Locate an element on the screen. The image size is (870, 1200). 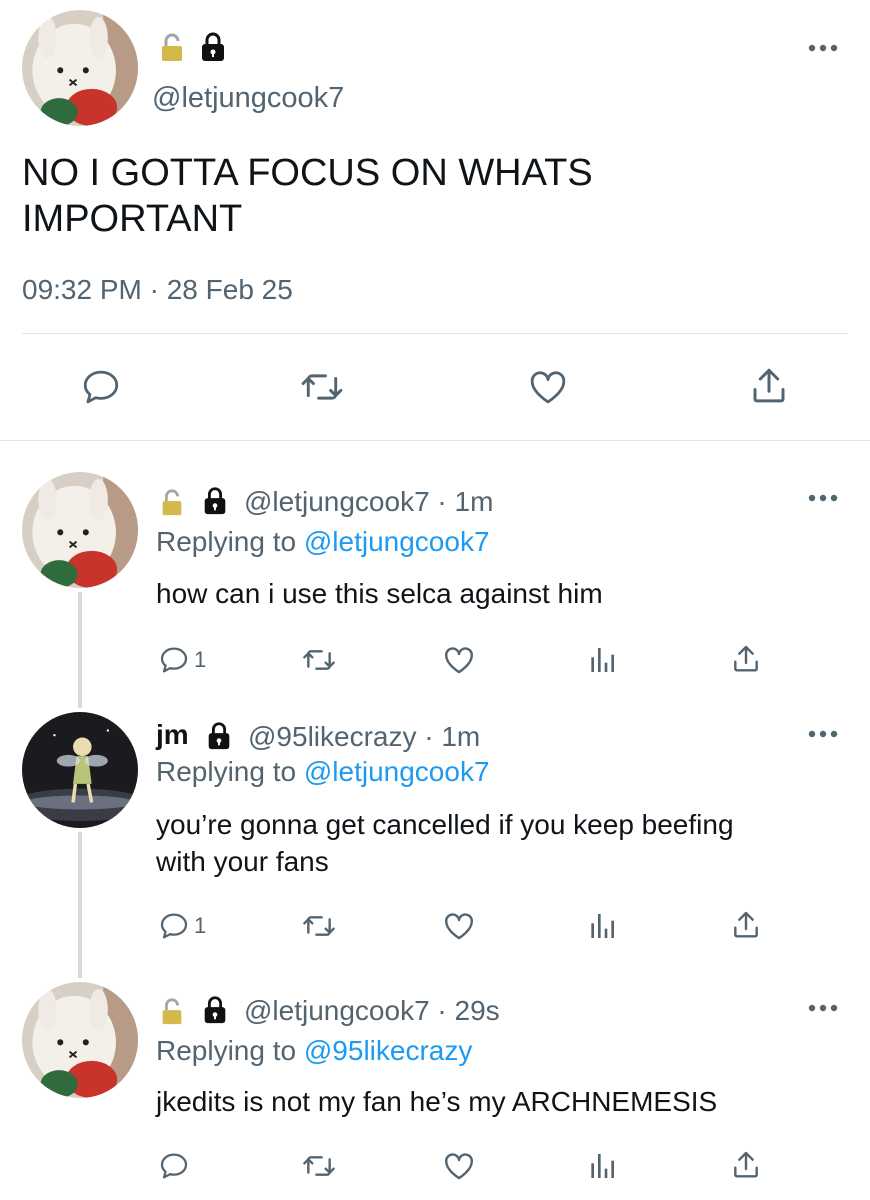
reply-text-line1: how can i use this selca against him is located at coordinates (379, 593).